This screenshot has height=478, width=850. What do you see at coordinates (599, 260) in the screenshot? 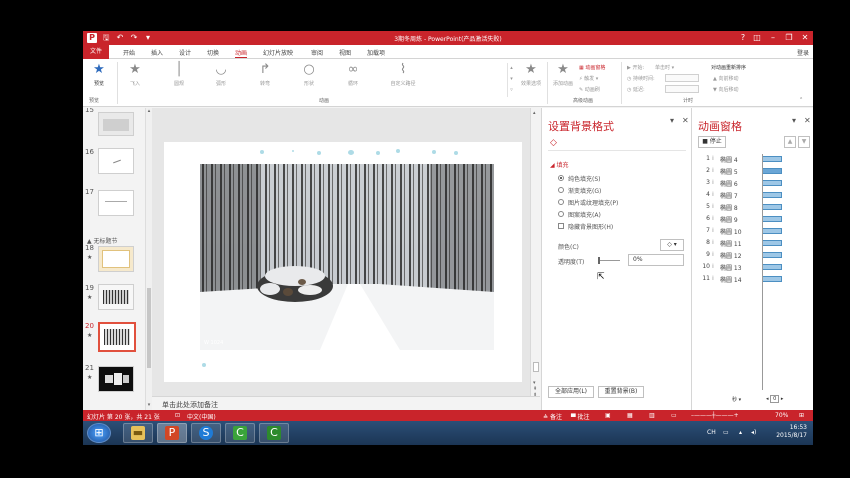
I see `transparency-slider-thumb` at bounding box center [599, 260].